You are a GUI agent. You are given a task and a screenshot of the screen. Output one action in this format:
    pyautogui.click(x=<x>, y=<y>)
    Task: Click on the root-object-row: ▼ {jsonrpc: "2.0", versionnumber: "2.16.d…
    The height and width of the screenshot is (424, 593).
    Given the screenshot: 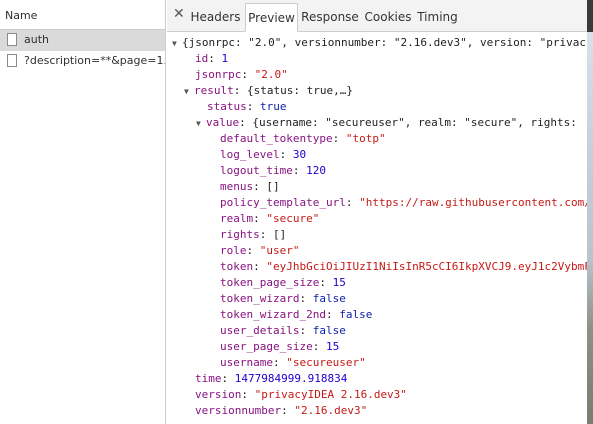 What is the action you would take?
    pyautogui.click(x=379, y=43)
    